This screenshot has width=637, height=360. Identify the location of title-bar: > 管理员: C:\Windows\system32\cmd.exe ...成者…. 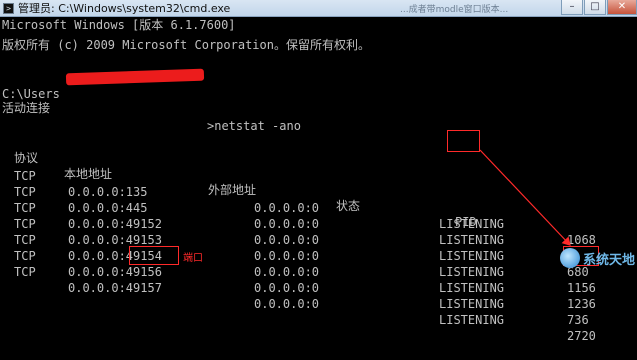
(318, 8).